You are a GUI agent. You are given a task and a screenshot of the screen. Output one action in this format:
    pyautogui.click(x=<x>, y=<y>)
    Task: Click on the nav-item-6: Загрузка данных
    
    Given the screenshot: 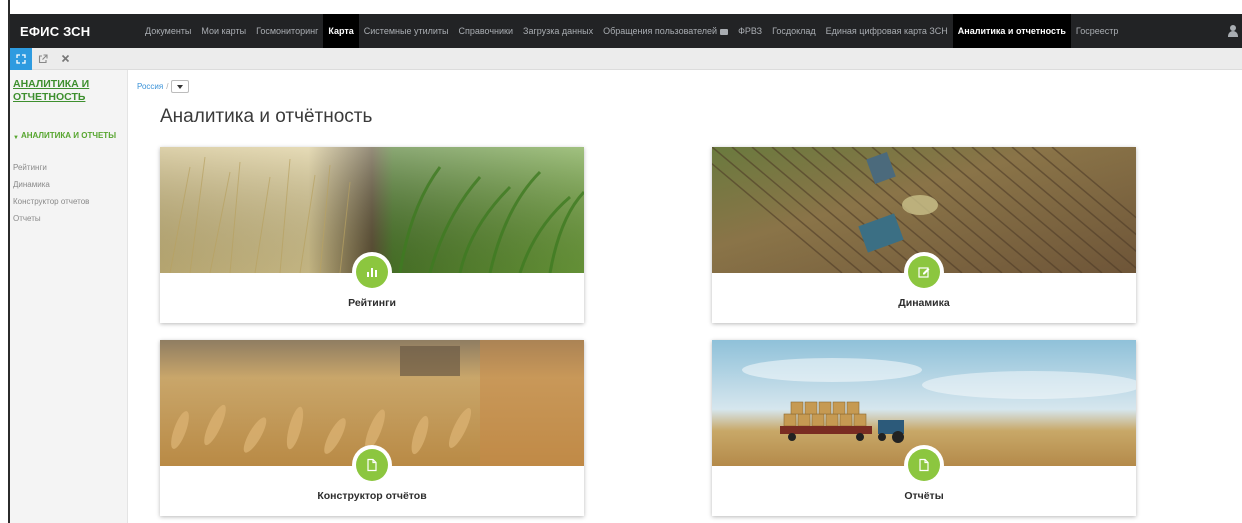 What is the action you would take?
    pyautogui.click(x=558, y=31)
    